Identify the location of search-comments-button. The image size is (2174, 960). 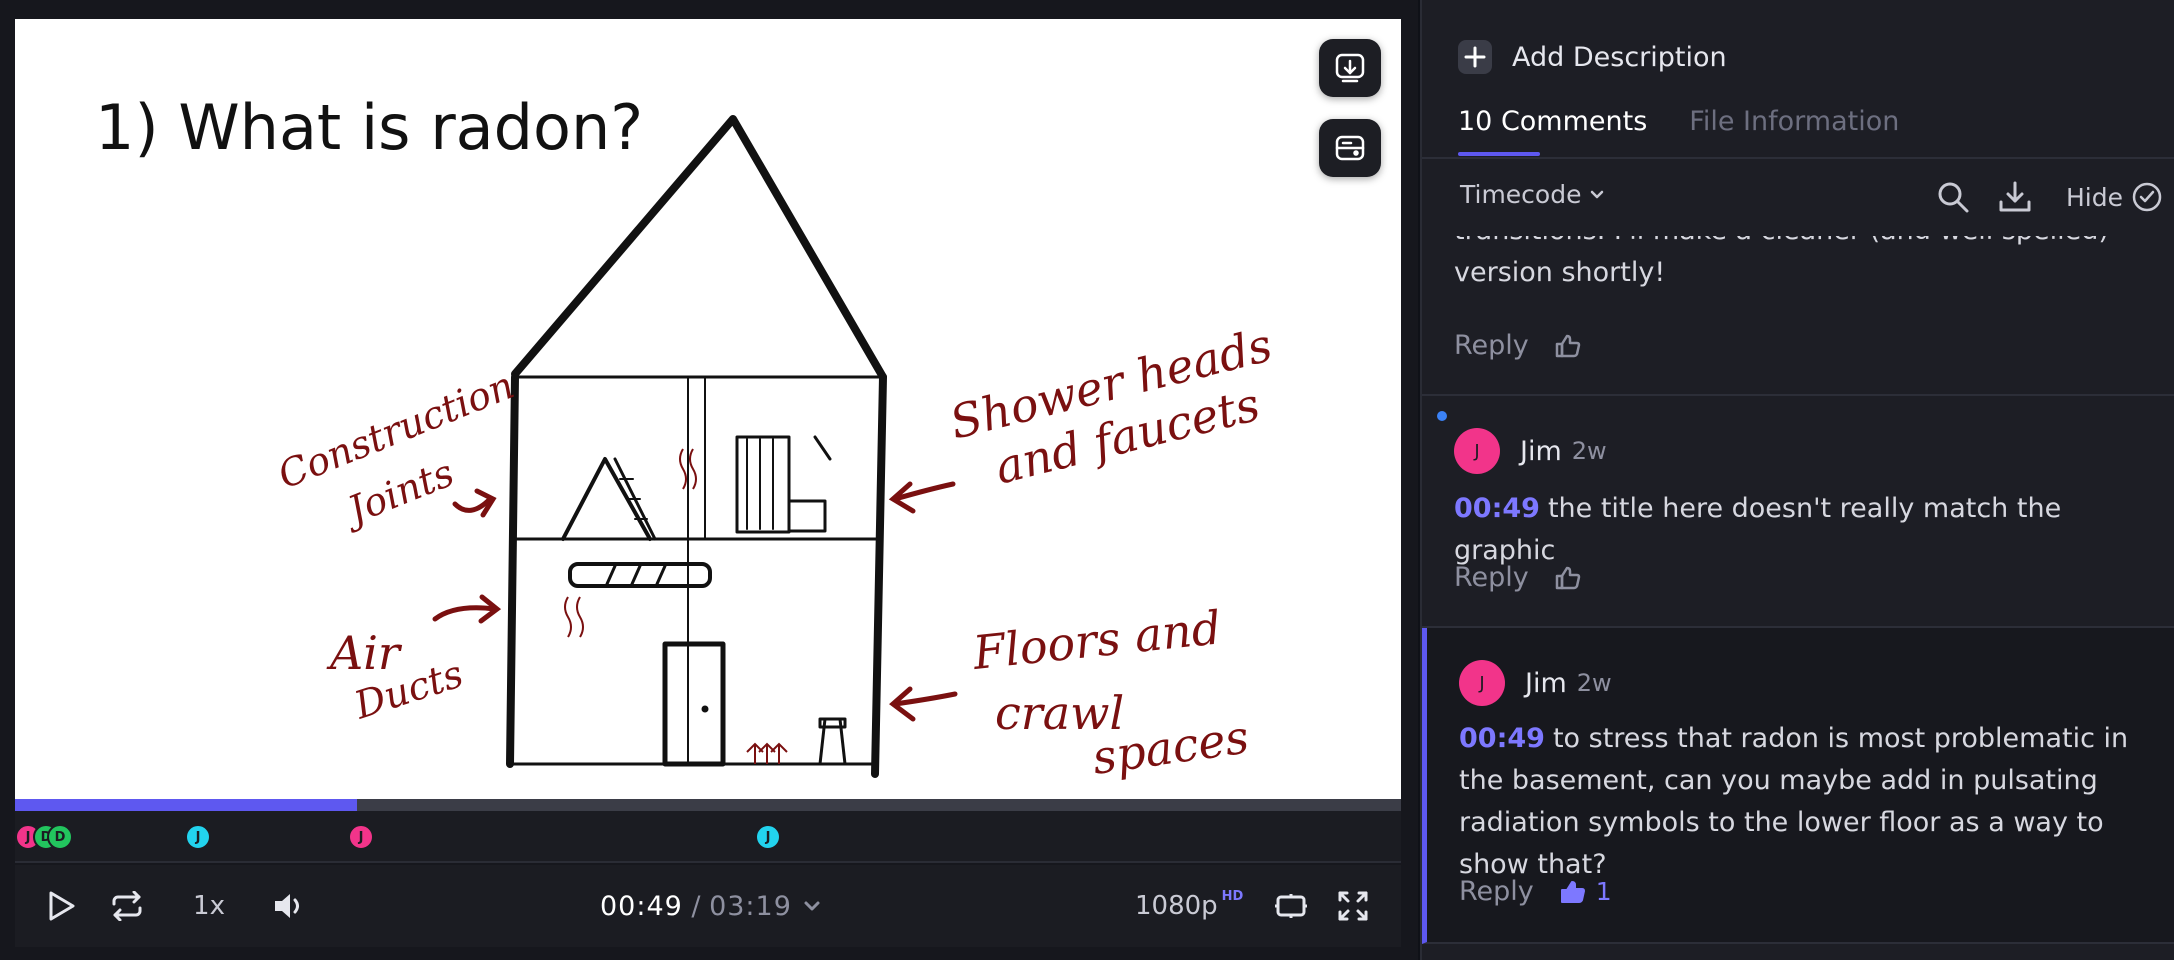
(1953, 197).